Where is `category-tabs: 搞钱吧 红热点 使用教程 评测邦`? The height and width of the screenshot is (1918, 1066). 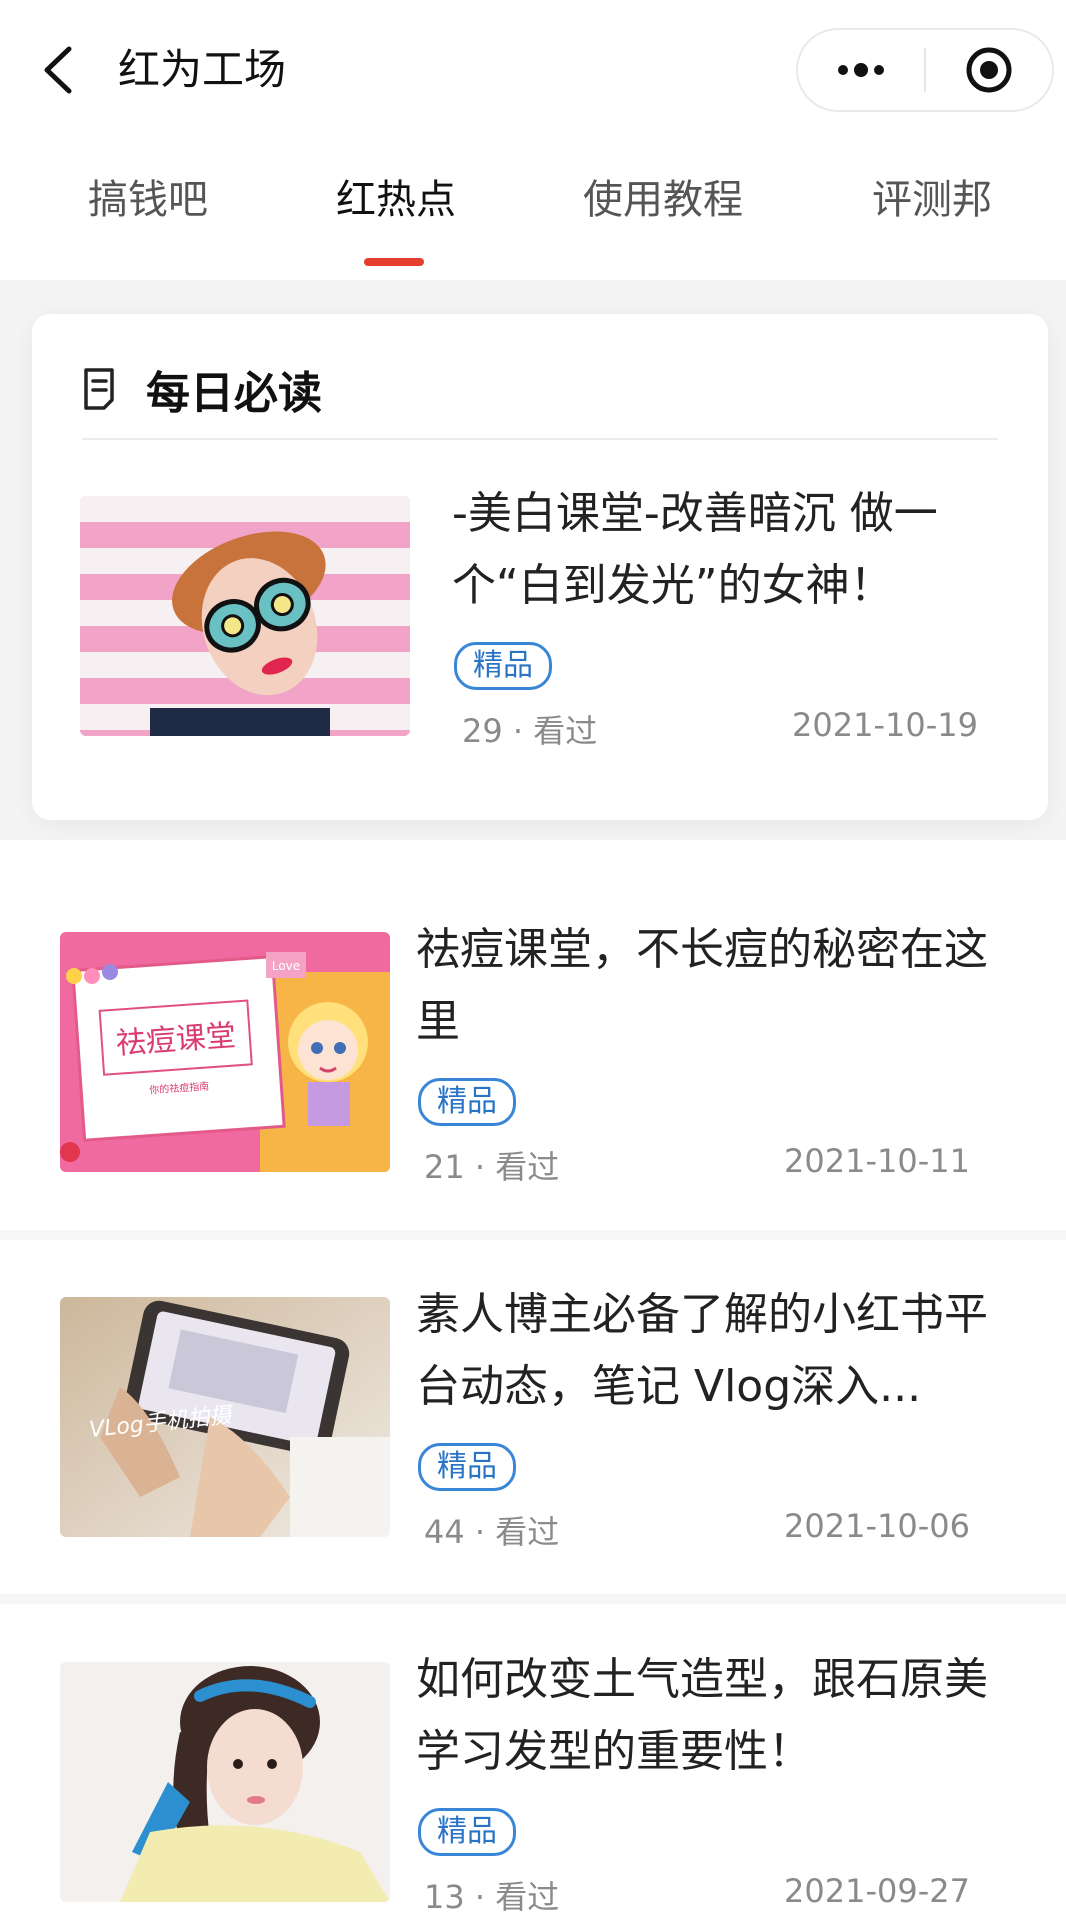
category-tabs: 搞钱吧 红热点 使用教程 评测邦 is located at coordinates (533, 213).